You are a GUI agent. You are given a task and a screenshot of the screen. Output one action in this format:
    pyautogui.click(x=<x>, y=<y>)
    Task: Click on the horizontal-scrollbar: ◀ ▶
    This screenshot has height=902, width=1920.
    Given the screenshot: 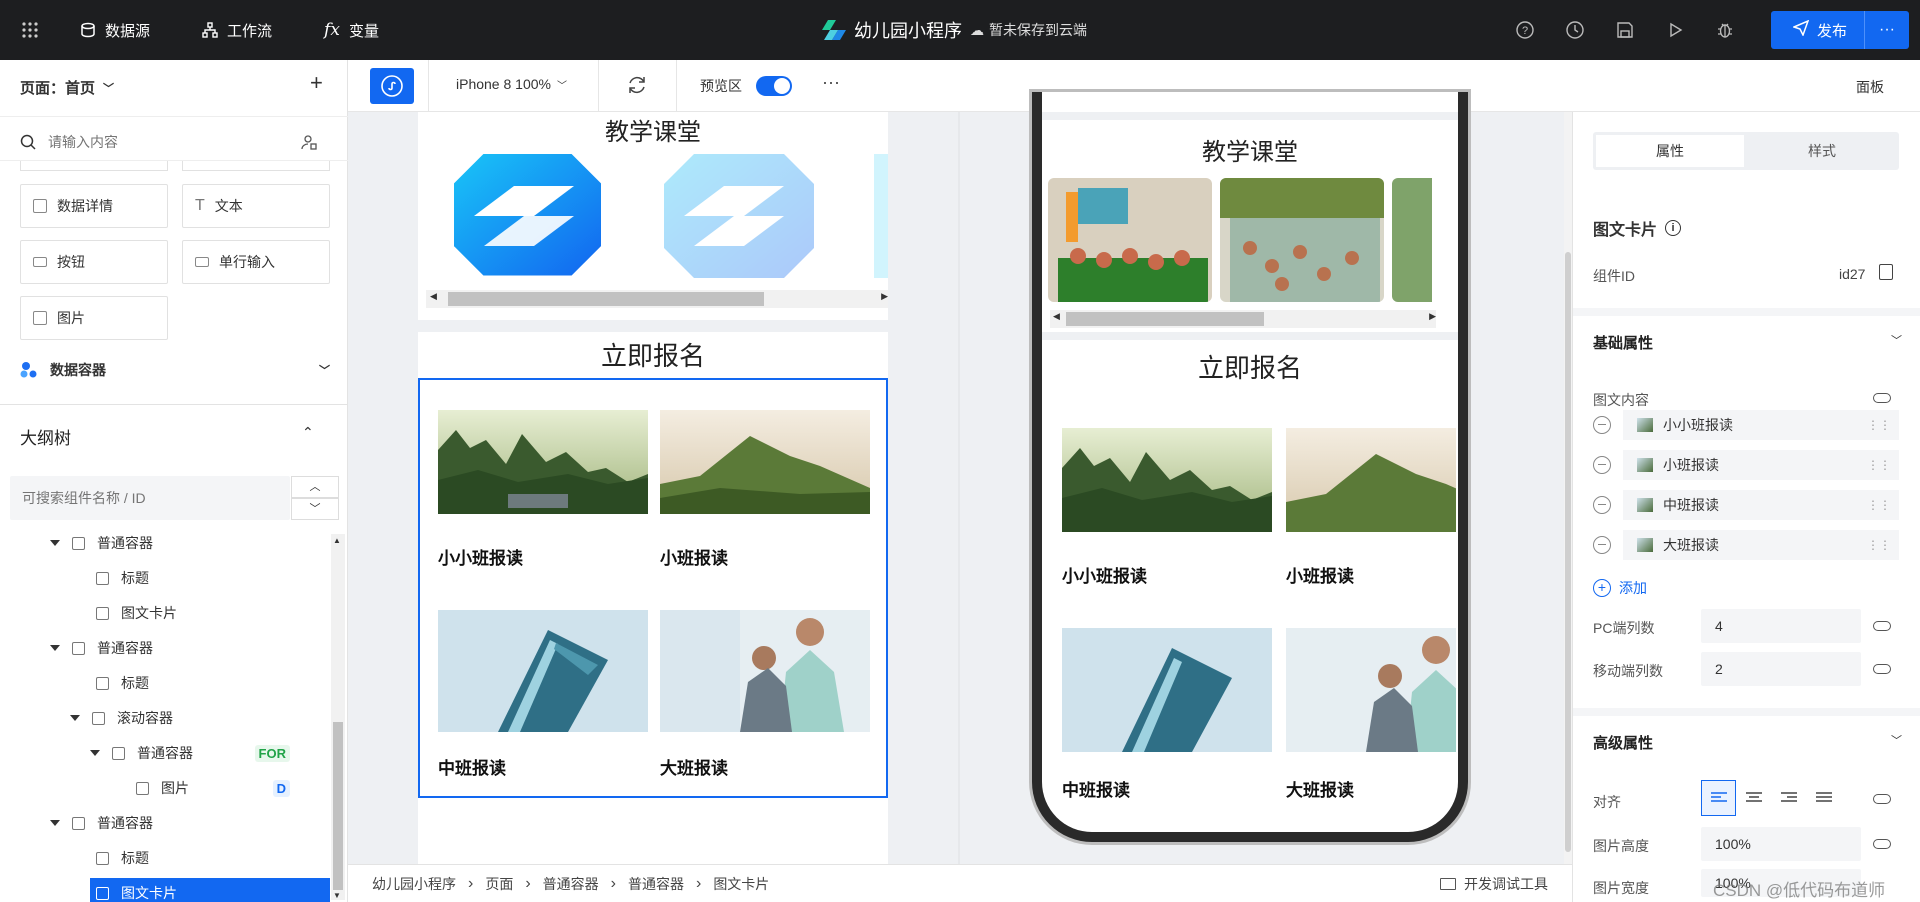 What is the action you would take?
    pyautogui.click(x=657, y=299)
    